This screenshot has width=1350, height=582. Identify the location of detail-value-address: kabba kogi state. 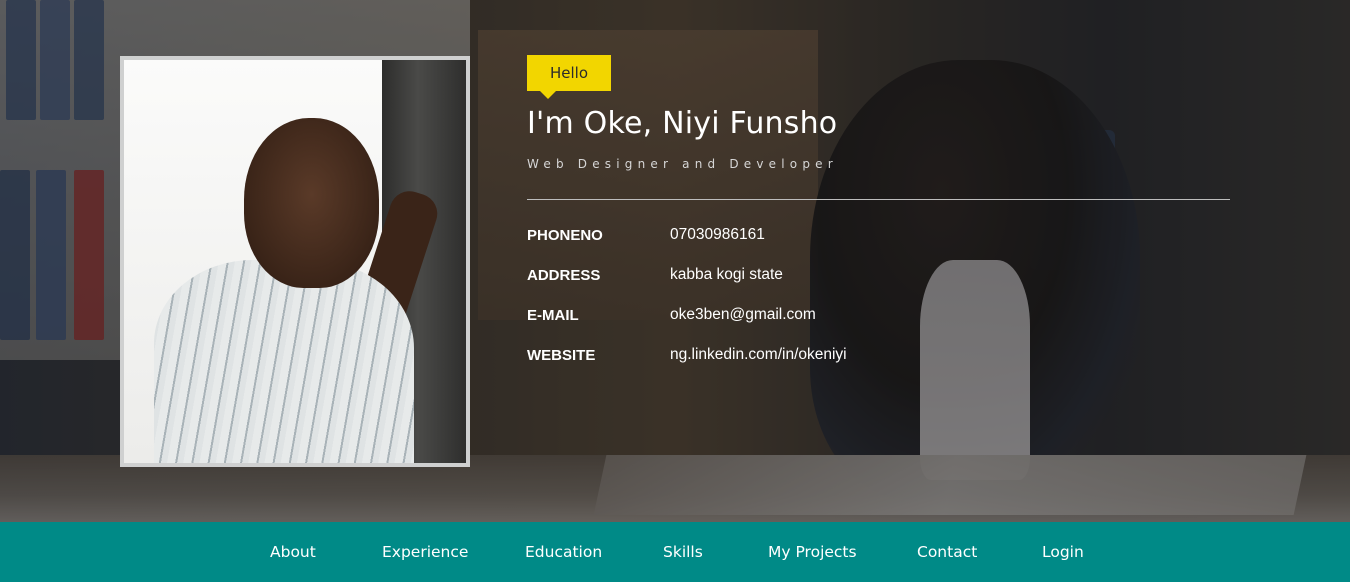
(726, 274).